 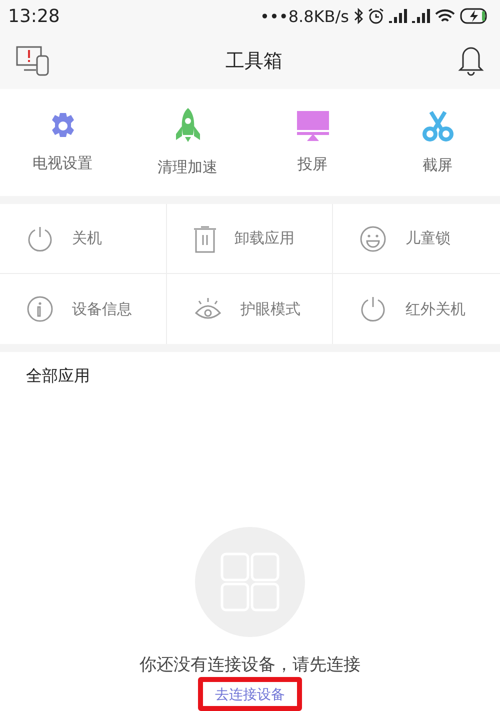 I want to click on quick-tool: 截屏, so click(x=437, y=142).